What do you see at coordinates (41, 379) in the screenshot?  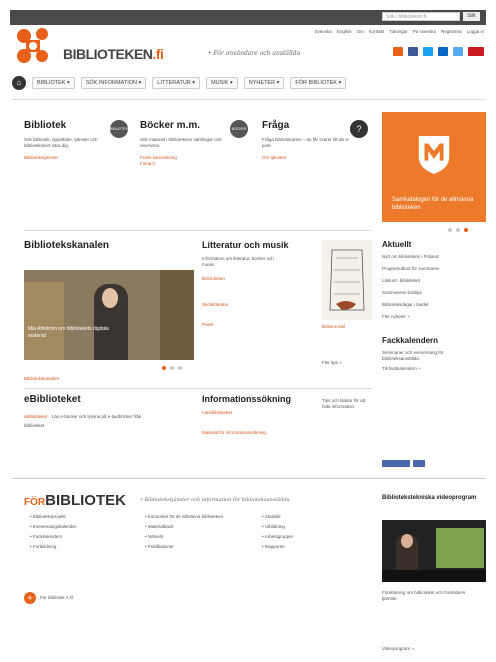 I see `bibkanal-link: Bibliotekskanalen` at bounding box center [41, 379].